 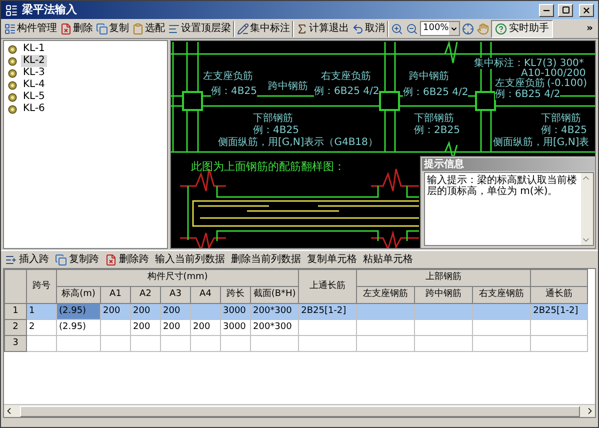 I want to click on tree-item: KL-4, so click(x=34, y=85).